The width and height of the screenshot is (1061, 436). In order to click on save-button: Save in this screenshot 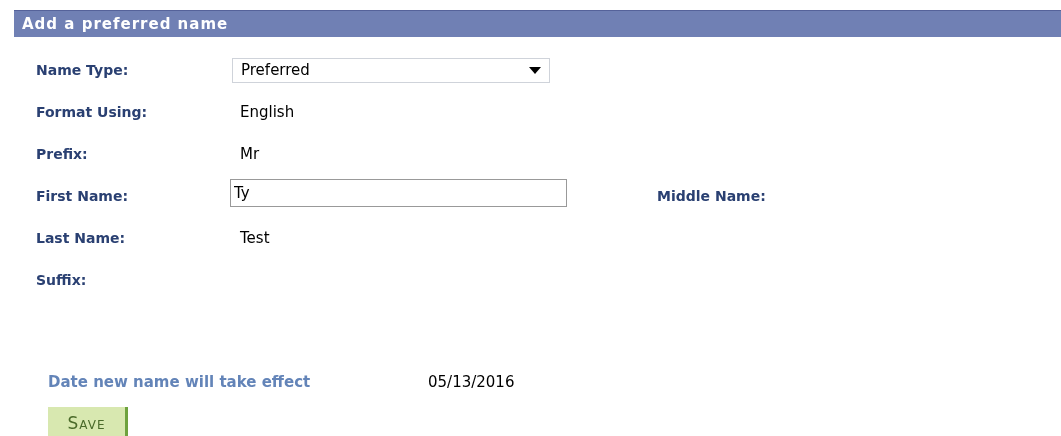, I will do `click(88, 421)`.